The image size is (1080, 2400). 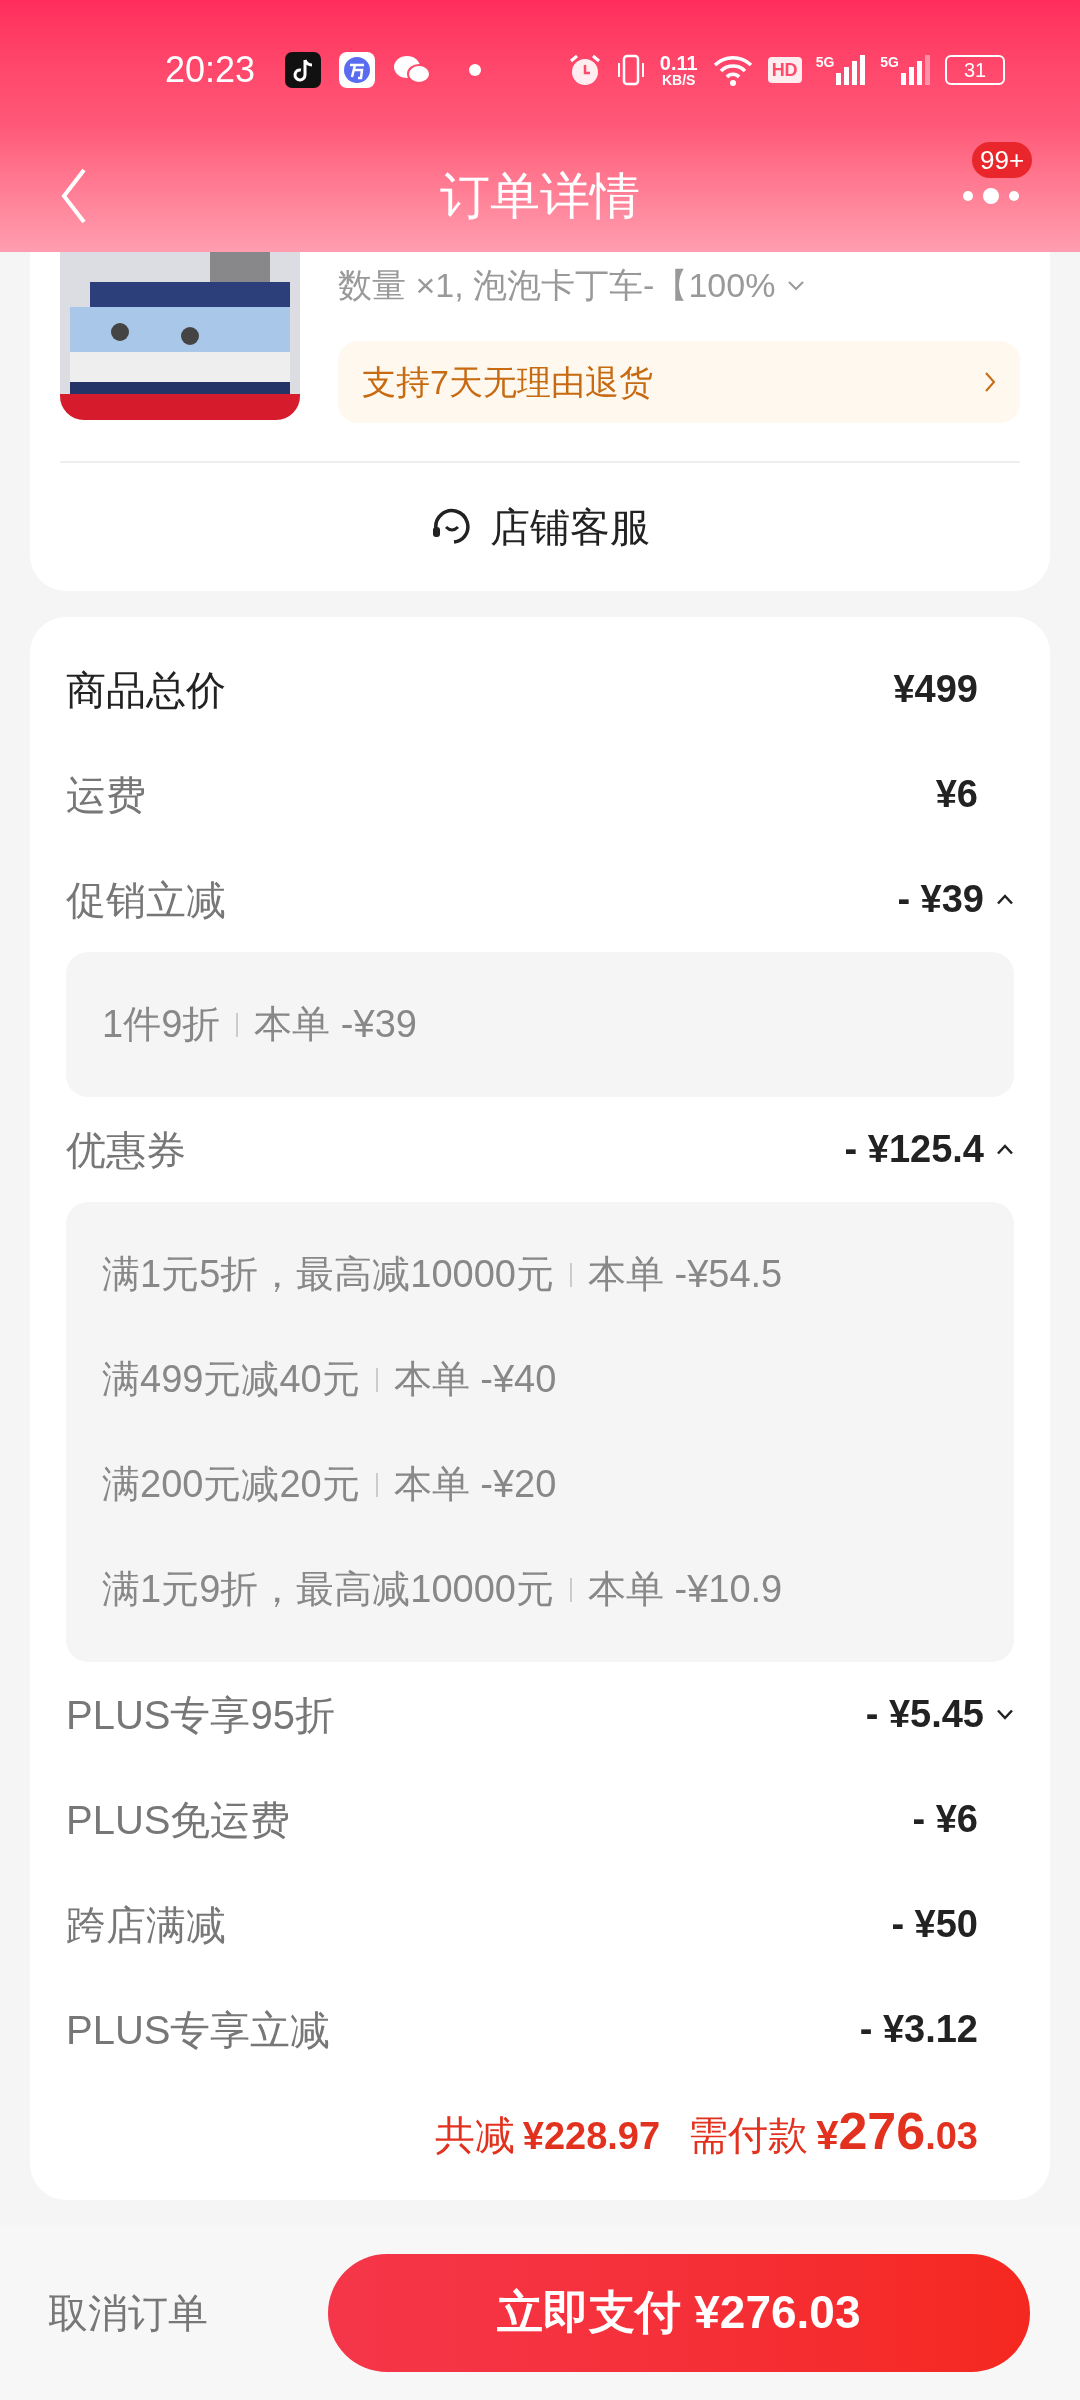 I want to click on price-amount: ¥499, so click(x=935, y=689).